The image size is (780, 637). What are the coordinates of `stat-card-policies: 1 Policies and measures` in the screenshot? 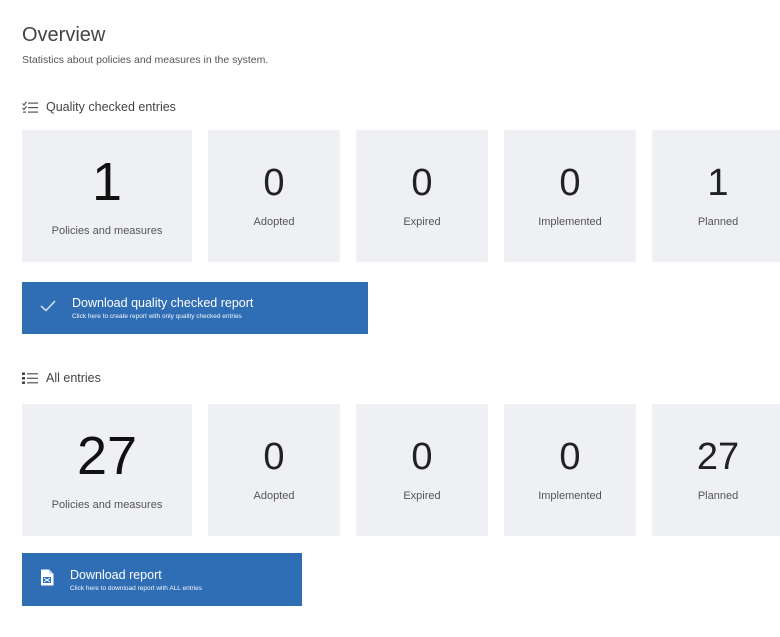 It's located at (107, 196).